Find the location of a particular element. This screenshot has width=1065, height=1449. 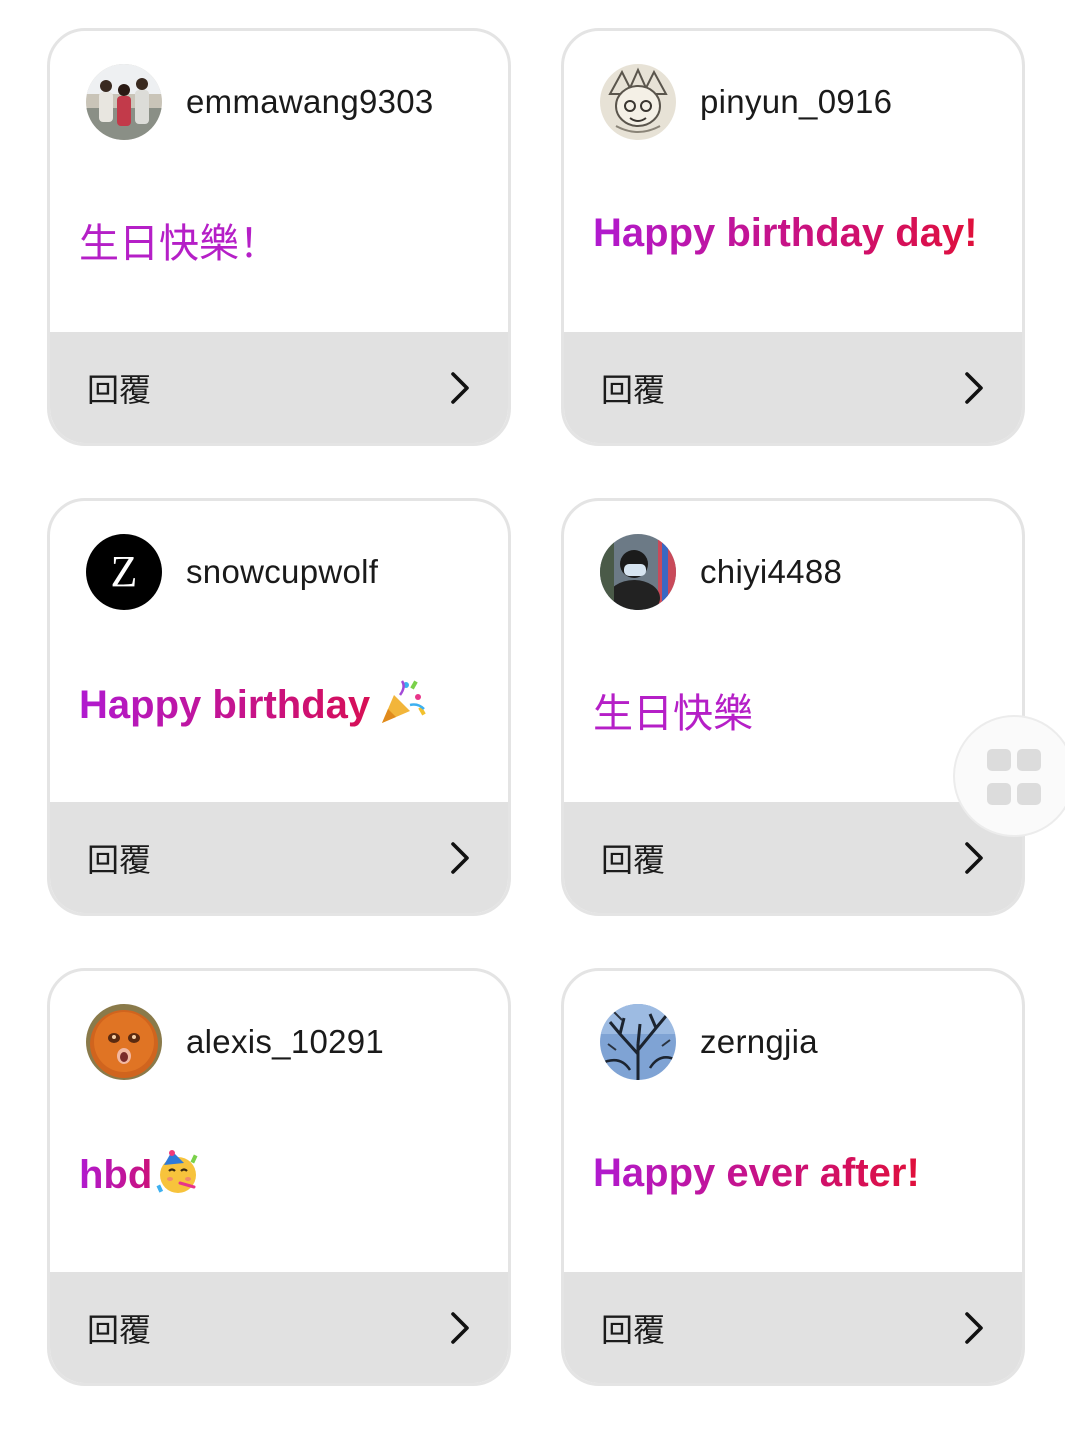

partying-face-icon is located at coordinates (177, 1171).